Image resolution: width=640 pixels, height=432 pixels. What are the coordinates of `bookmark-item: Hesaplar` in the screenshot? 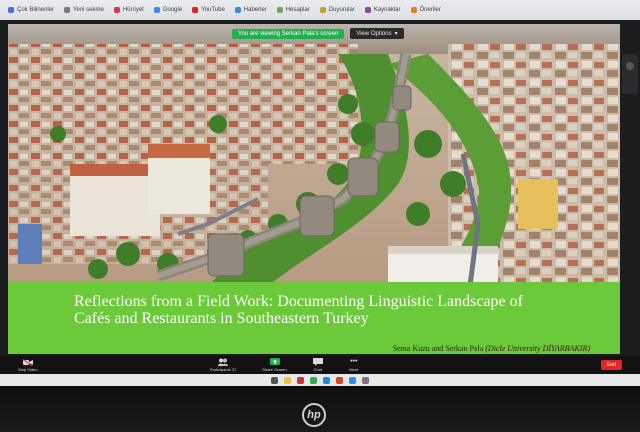 It's located at (293, 10).